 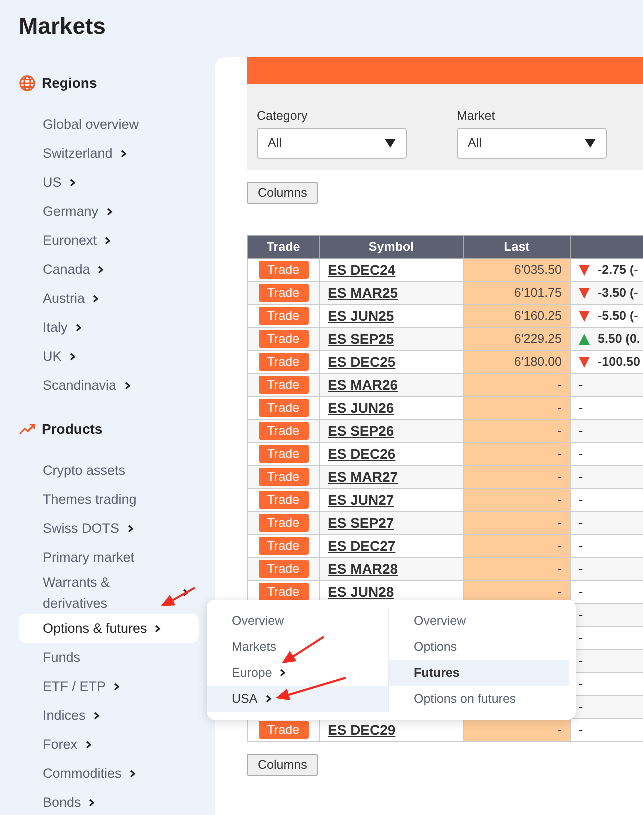 What do you see at coordinates (283, 116) in the screenshot?
I see `field-label: Category` at bounding box center [283, 116].